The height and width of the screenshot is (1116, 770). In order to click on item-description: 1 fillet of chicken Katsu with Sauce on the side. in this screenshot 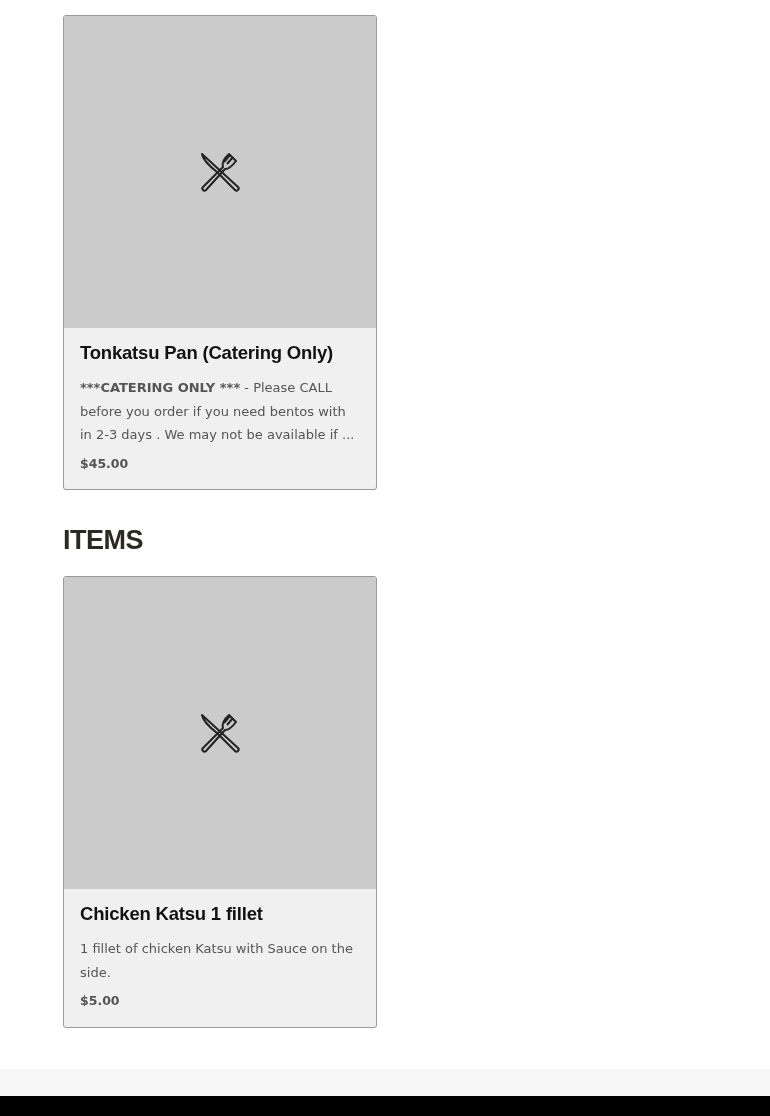, I will do `click(217, 961)`.